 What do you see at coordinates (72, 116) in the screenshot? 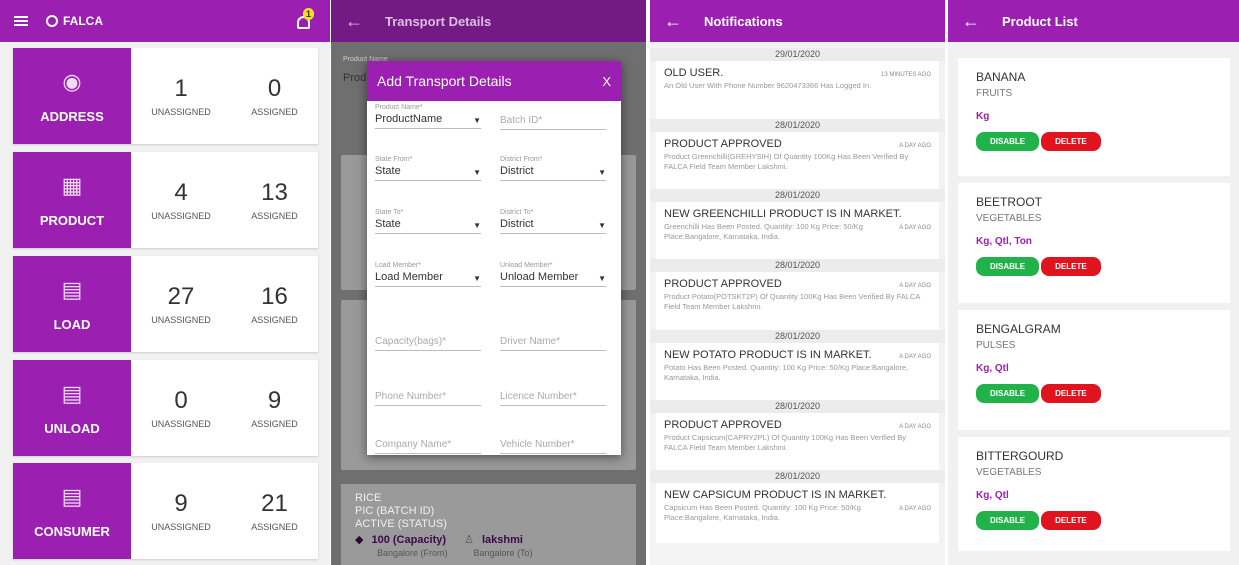
I see `card-title: ADDRESS` at bounding box center [72, 116].